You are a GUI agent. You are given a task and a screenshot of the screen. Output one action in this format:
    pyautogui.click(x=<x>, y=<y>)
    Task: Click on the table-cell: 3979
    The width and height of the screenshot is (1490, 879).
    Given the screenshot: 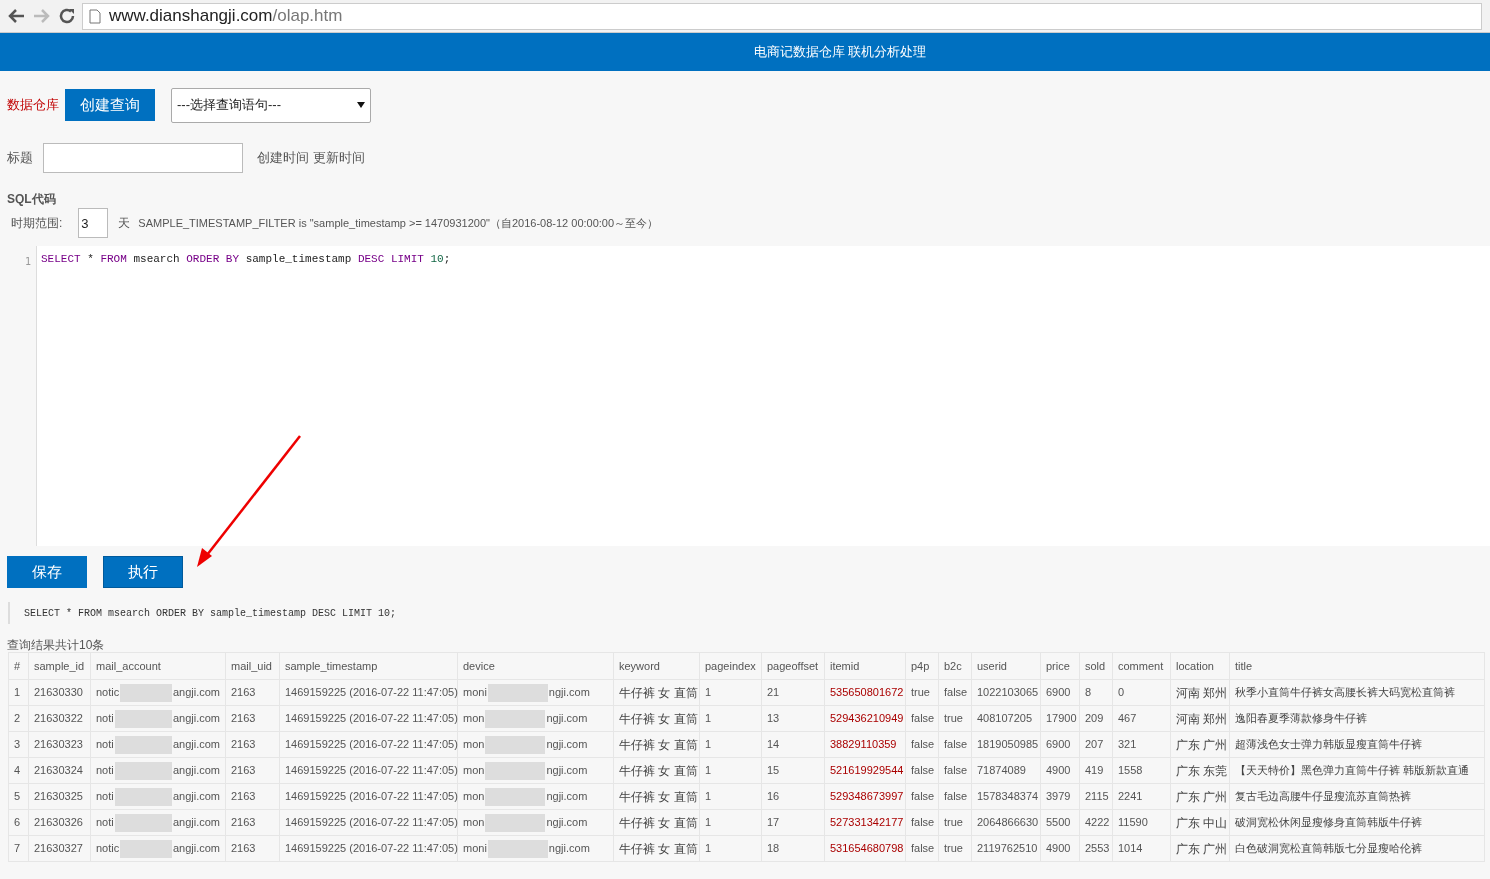 What is the action you would take?
    pyautogui.click(x=1060, y=796)
    